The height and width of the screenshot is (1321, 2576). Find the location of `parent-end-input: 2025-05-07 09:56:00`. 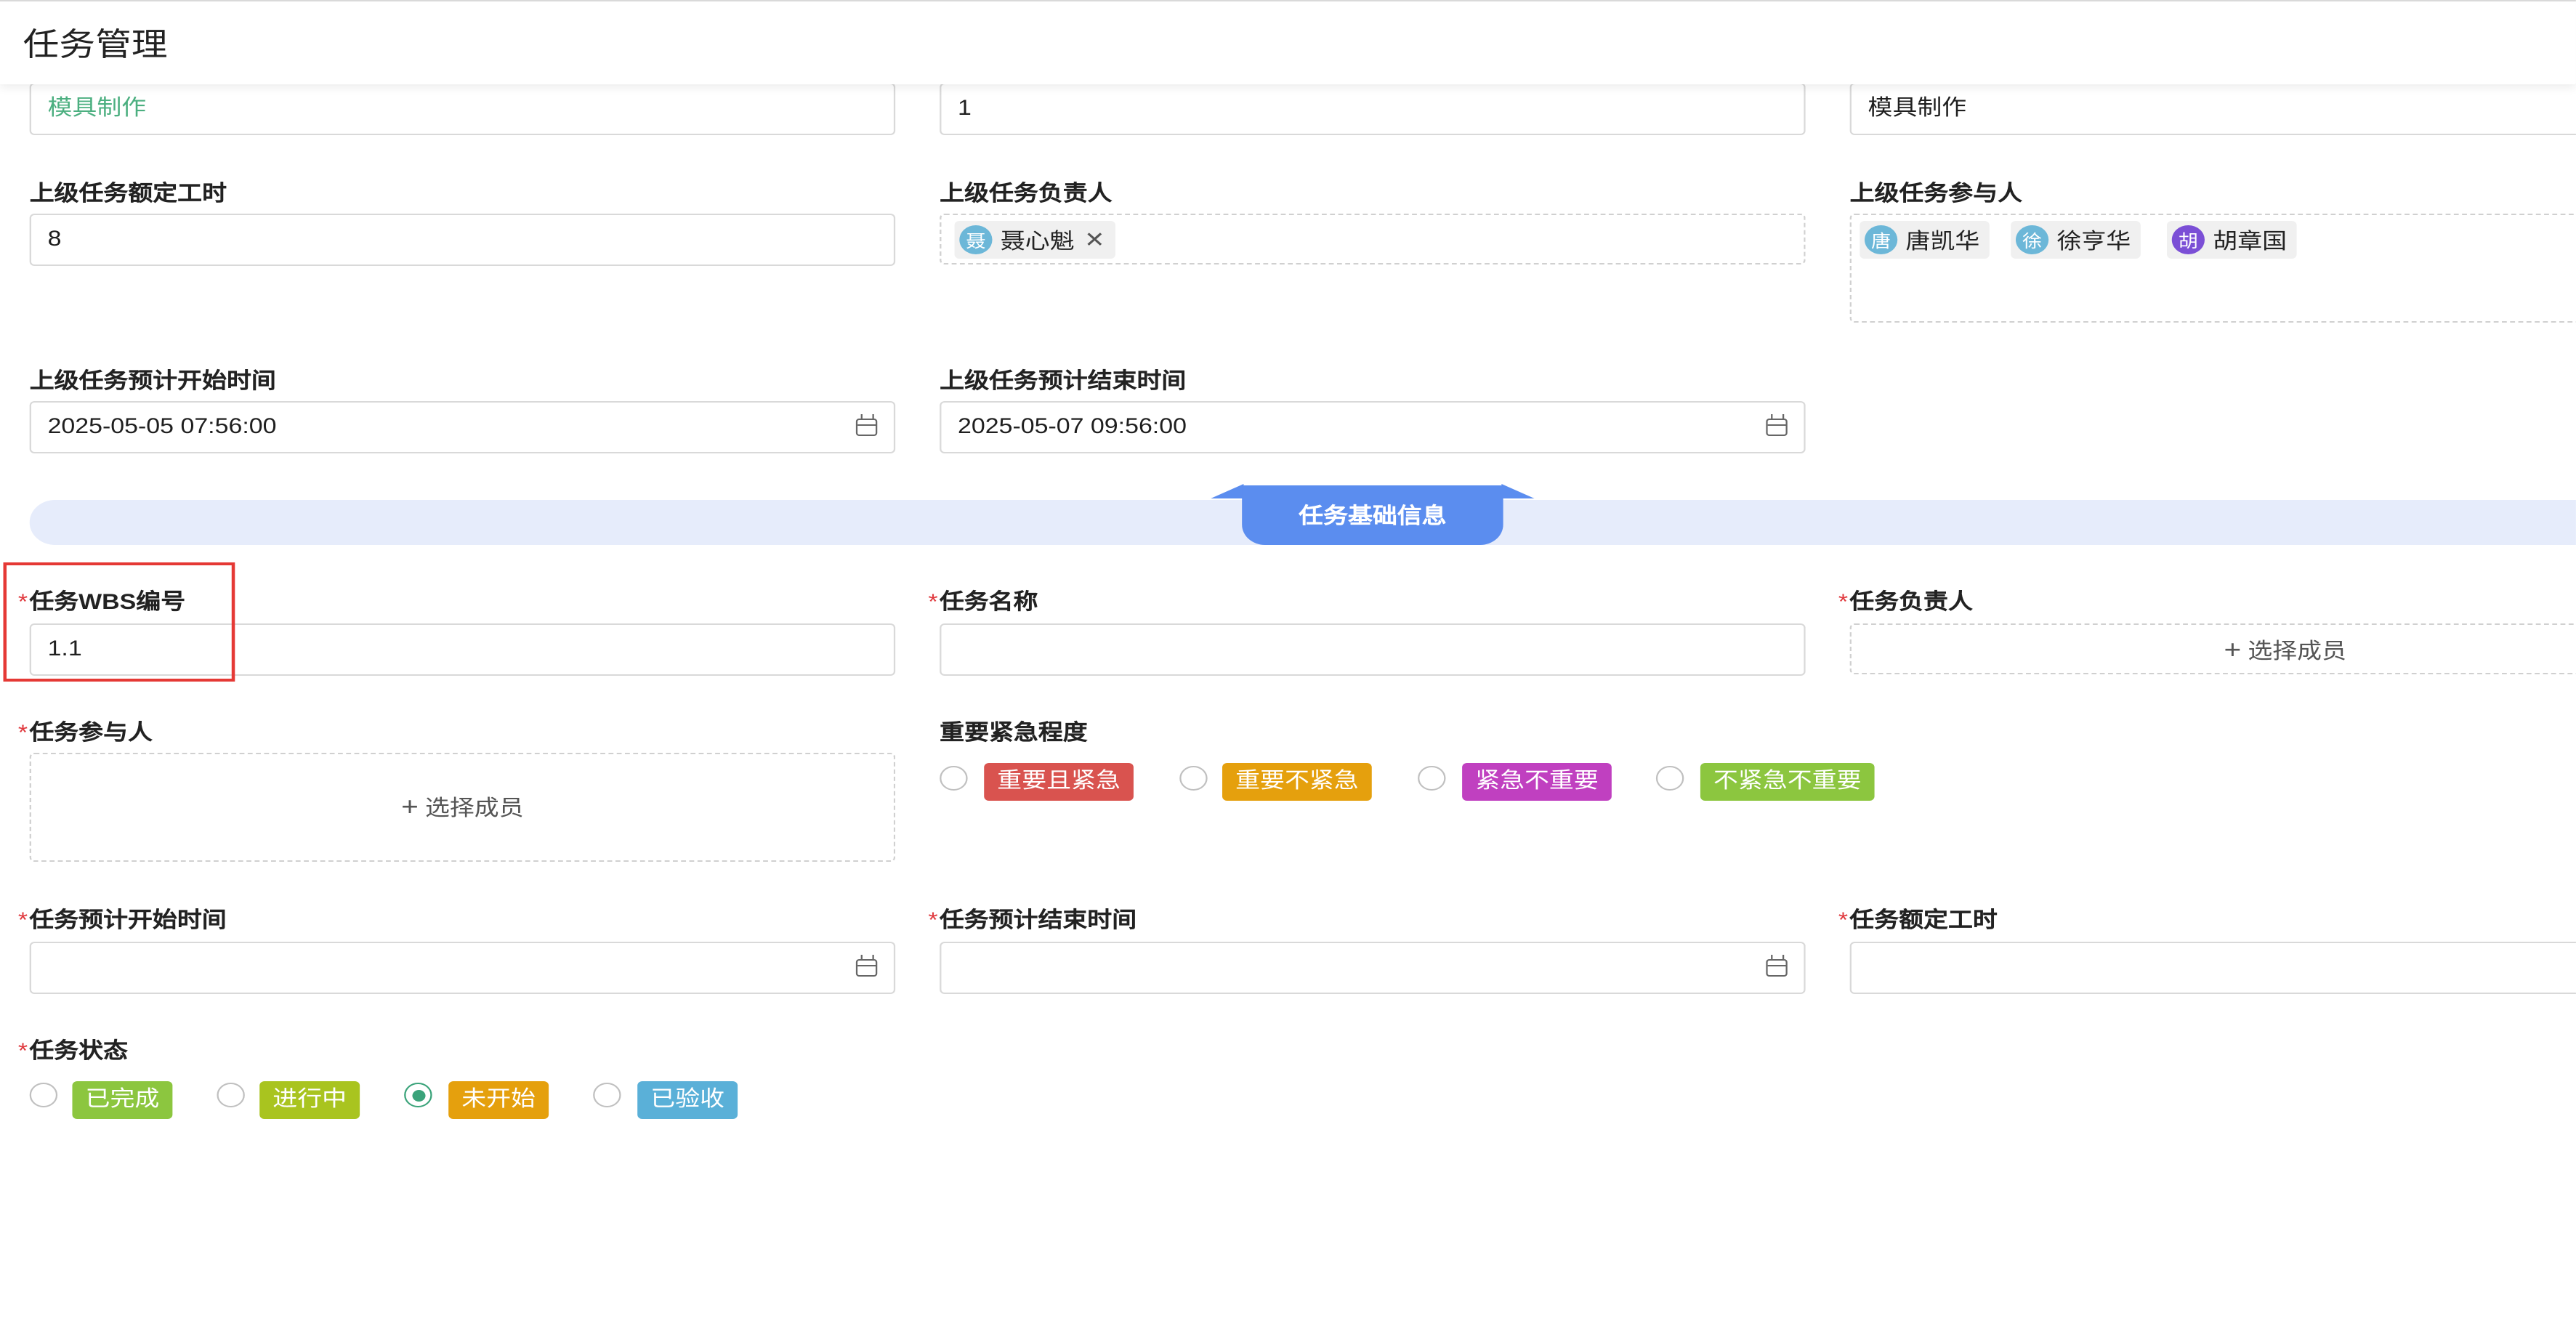

parent-end-input: 2025-05-07 09:56:00 is located at coordinates (1373, 427).